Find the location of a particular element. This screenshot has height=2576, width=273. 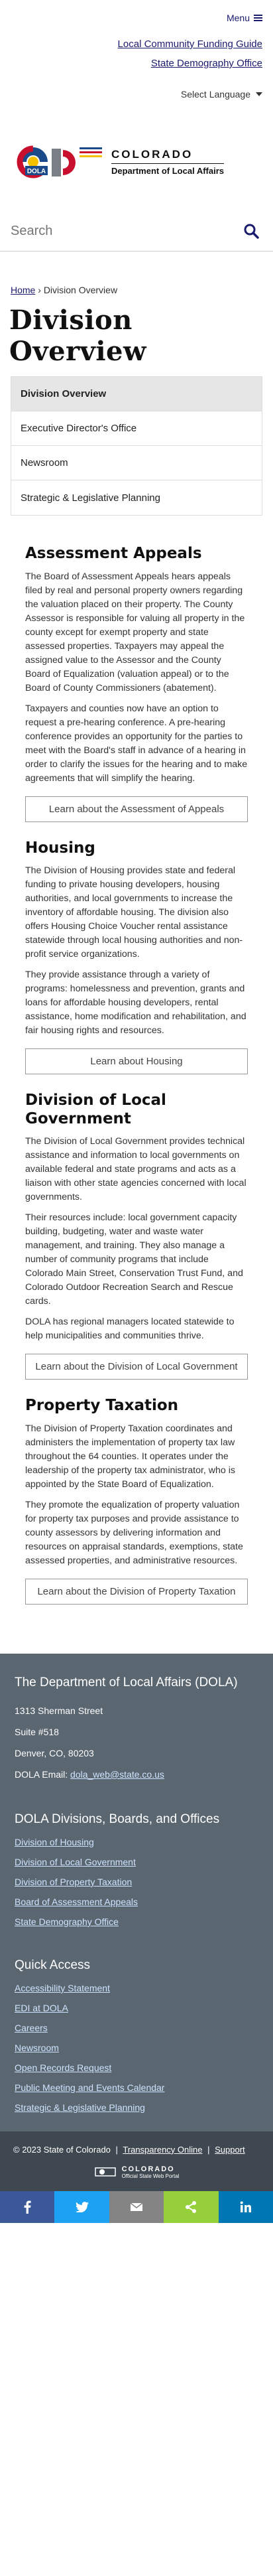

search-button is located at coordinates (251, 231).